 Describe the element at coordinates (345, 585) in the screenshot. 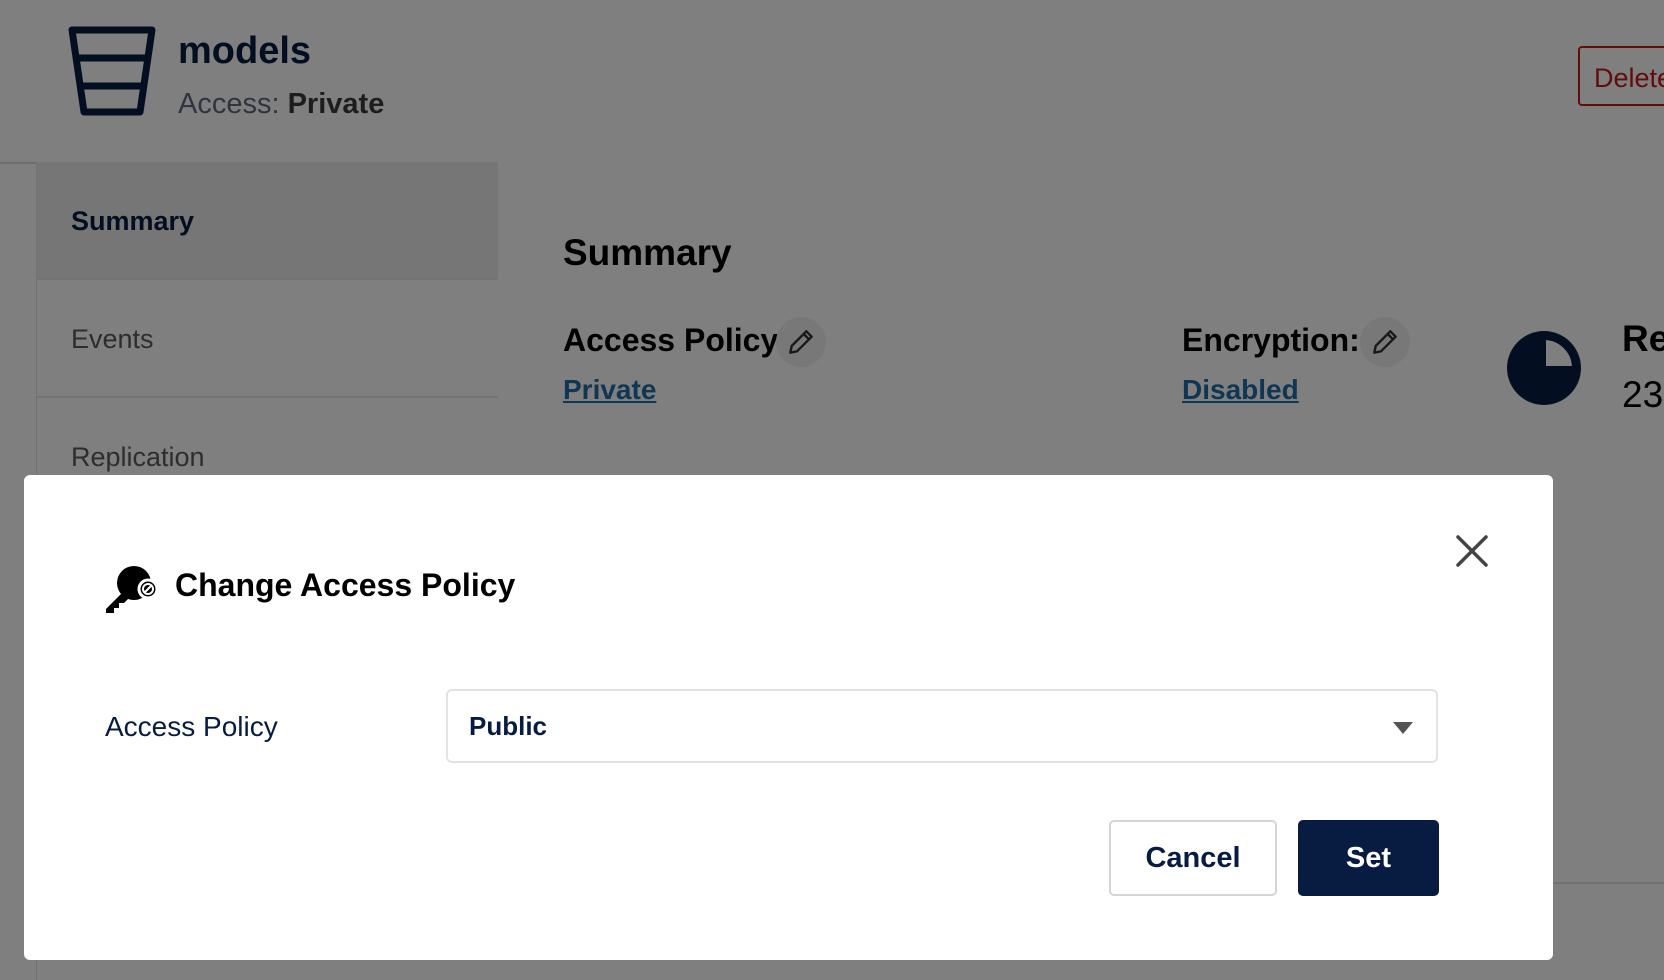

I see `modal-title: Change Access Policy` at that location.